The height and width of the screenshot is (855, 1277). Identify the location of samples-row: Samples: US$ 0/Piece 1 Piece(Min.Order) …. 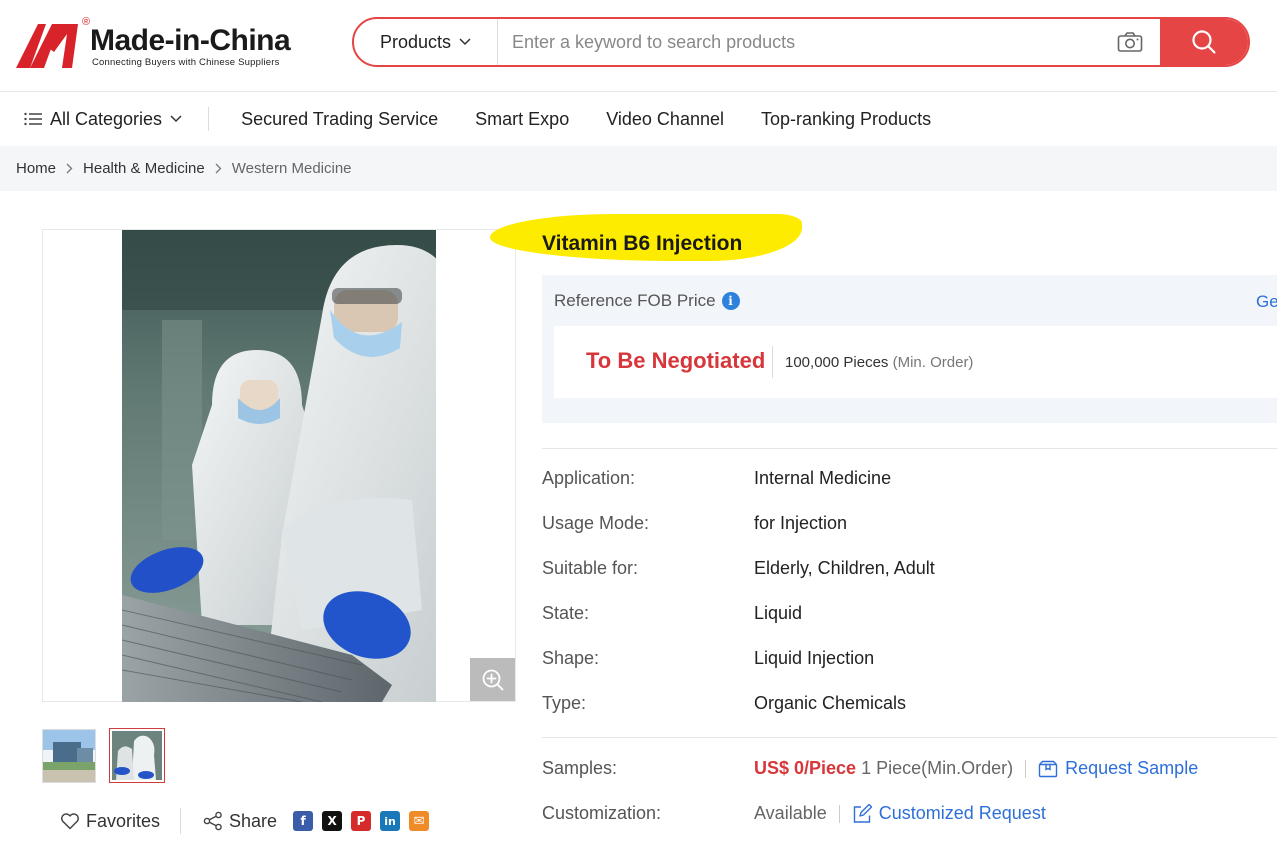
(909, 771).